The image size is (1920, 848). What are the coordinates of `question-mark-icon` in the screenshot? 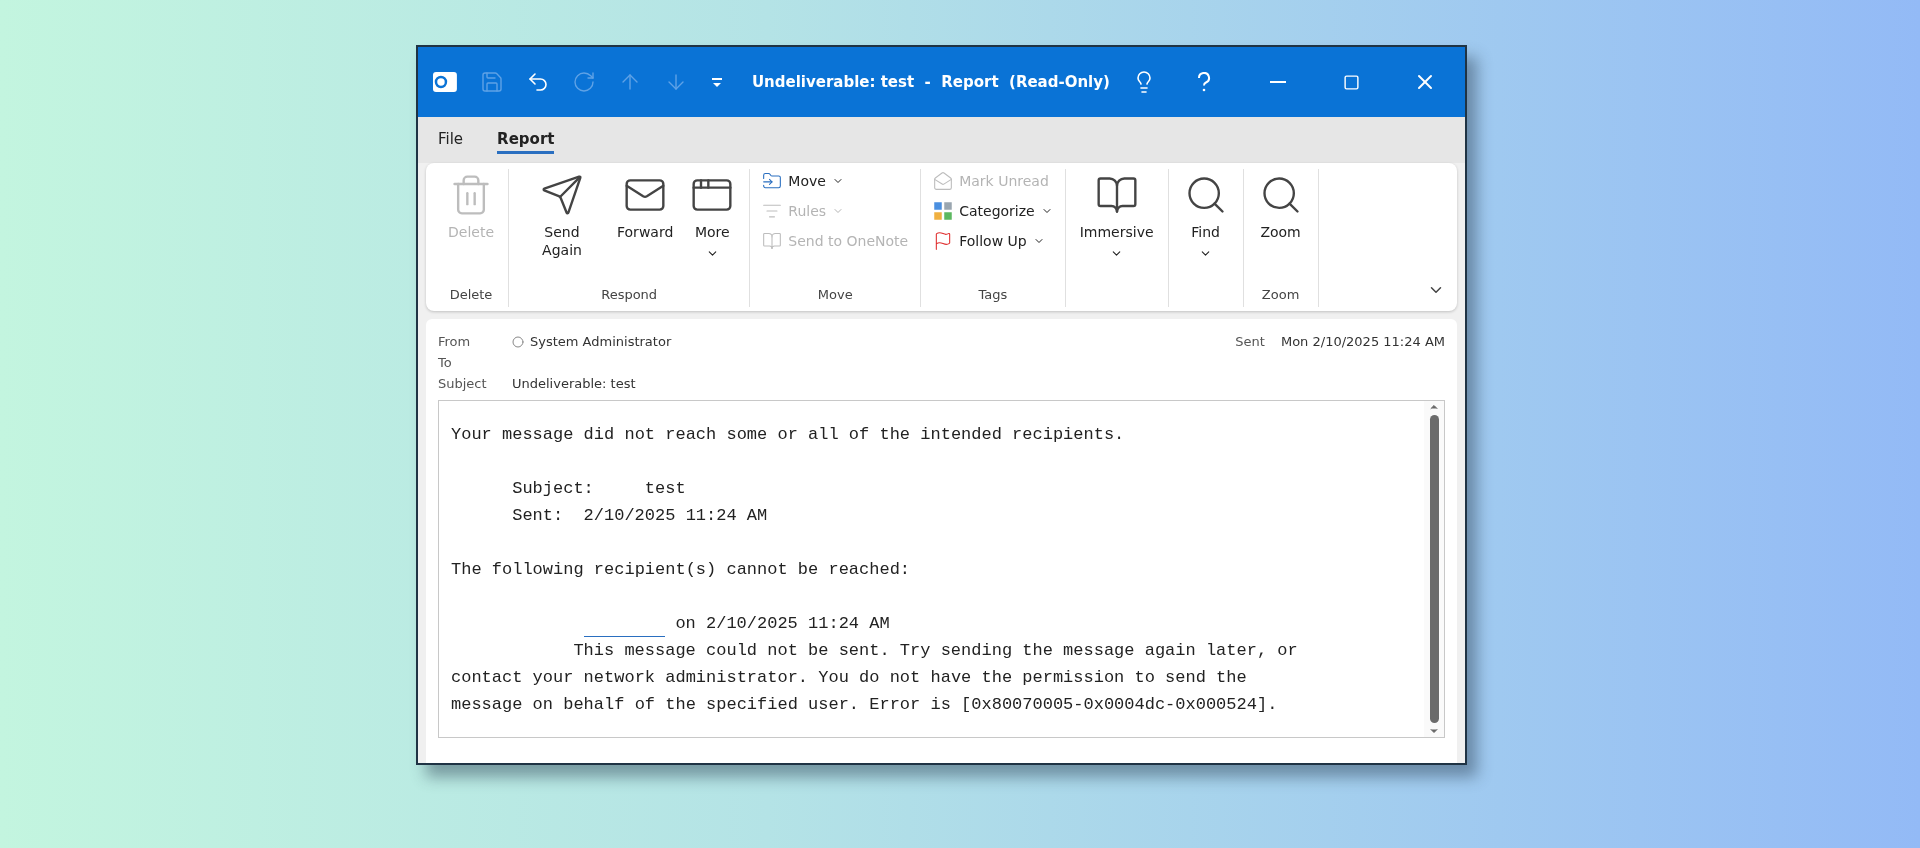 It's located at (1203, 82).